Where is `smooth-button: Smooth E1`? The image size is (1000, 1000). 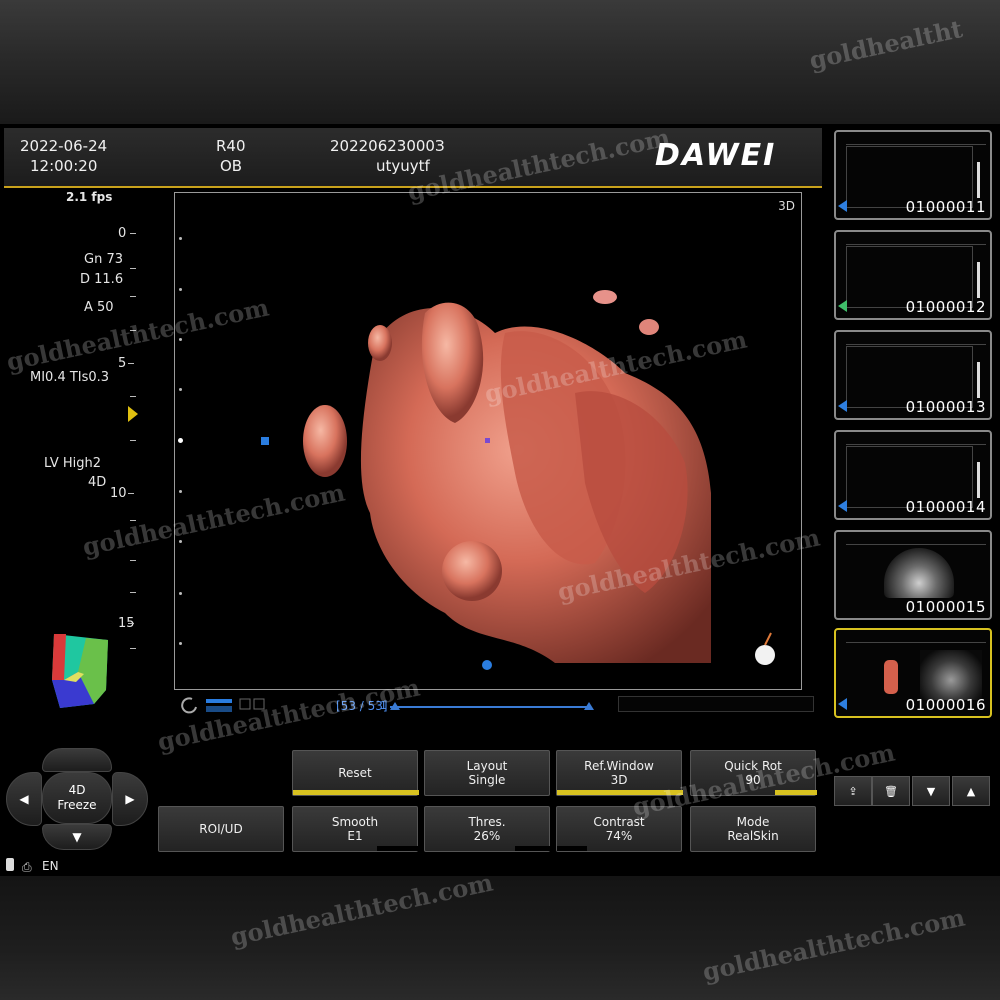
smooth-button: Smooth E1 is located at coordinates (355, 829).